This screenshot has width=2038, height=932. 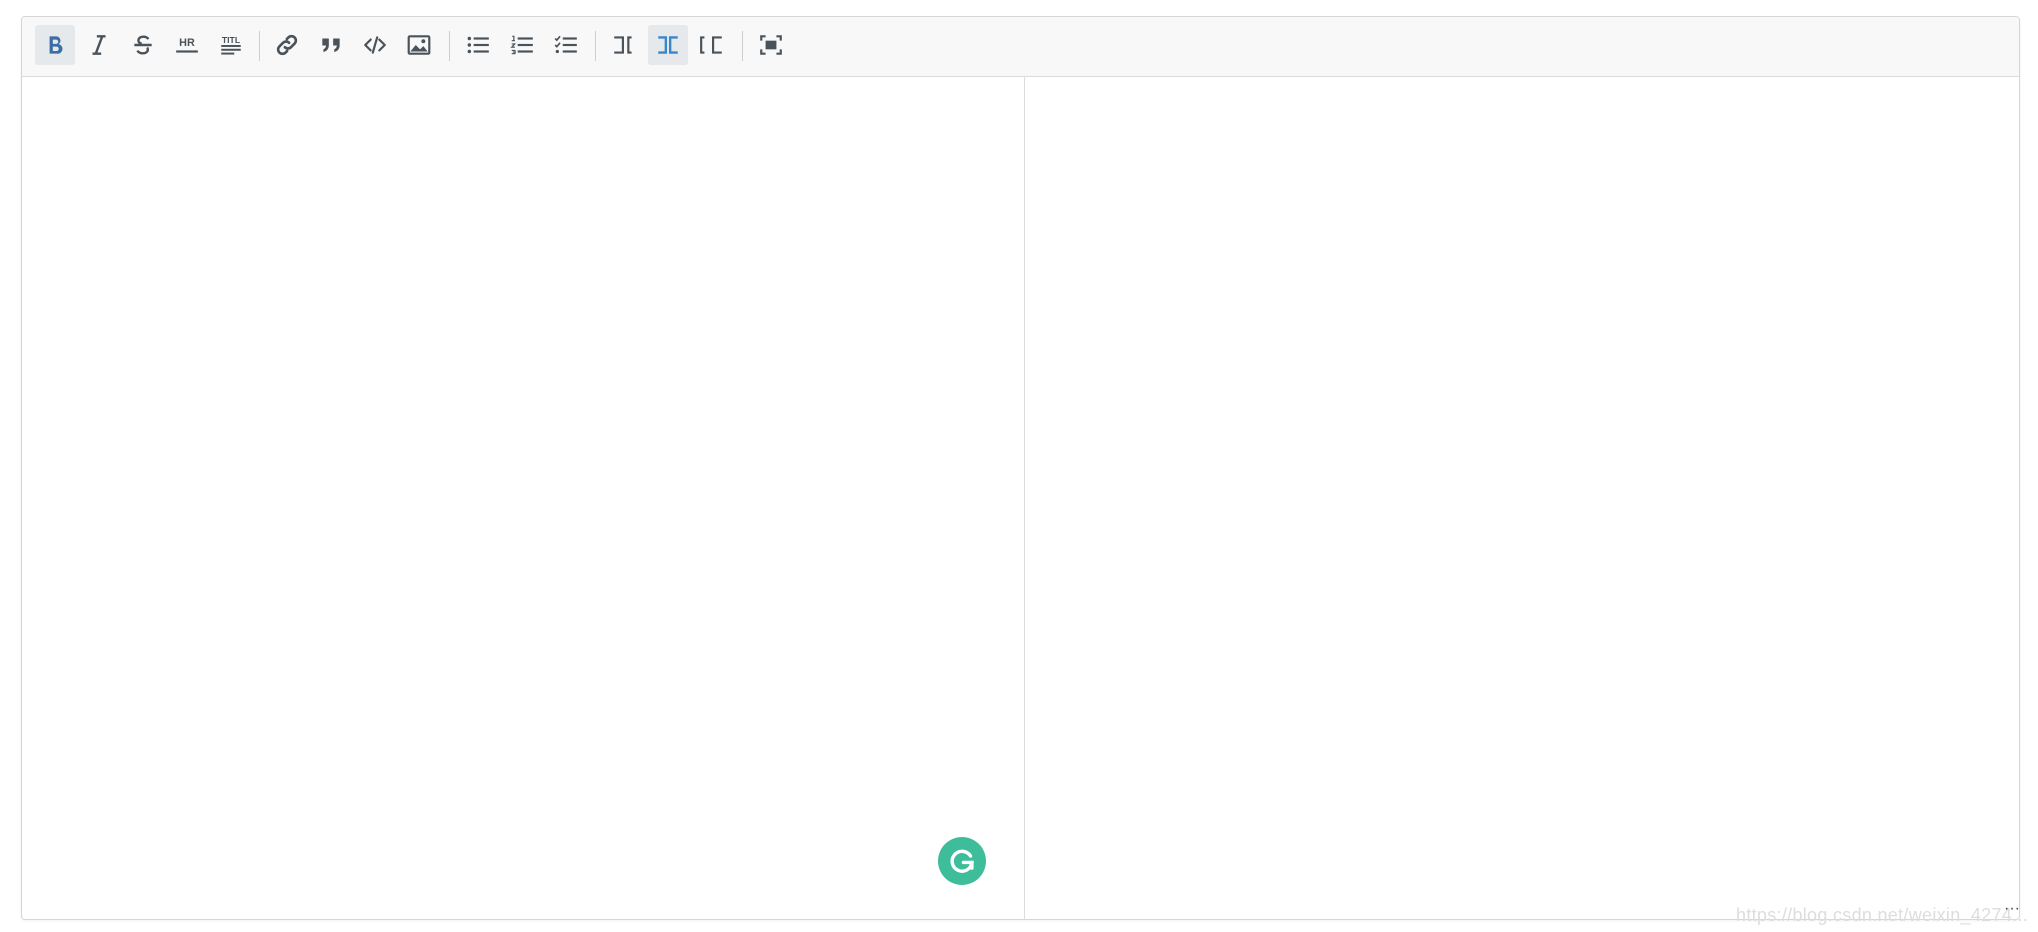 I want to click on ordered-list-button, so click(x=522, y=45).